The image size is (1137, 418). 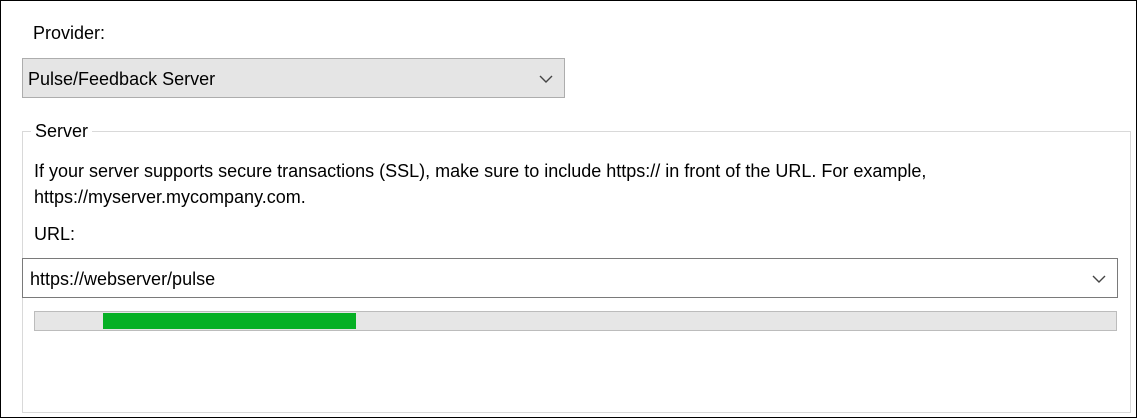 I want to click on url-input-value: https://webserver/pulse, so click(x=122, y=279).